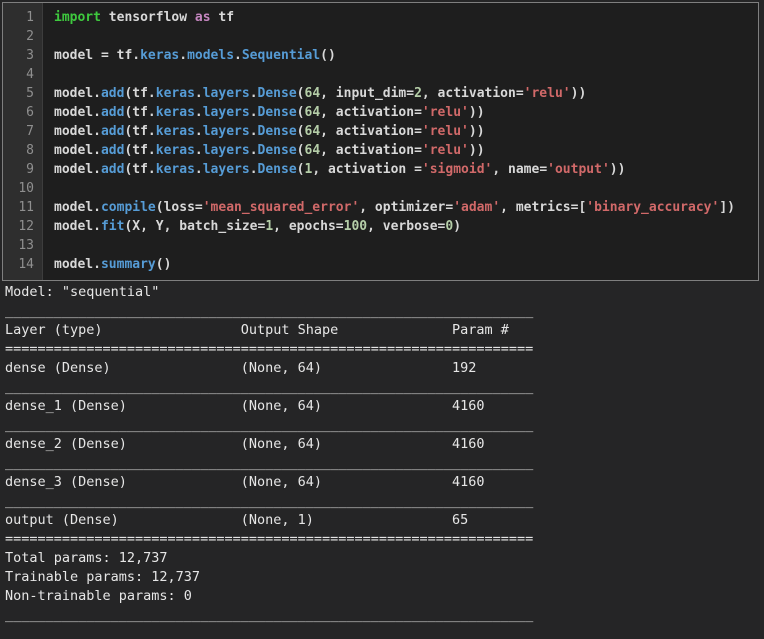 This screenshot has width=764, height=639. What do you see at coordinates (30, 55) in the screenshot?
I see `line-number: 3` at bounding box center [30, 55].